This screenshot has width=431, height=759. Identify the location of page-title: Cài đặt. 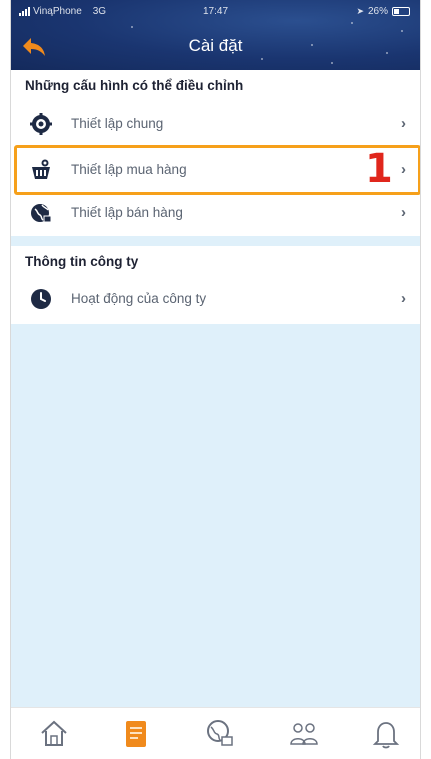
(215, 45).